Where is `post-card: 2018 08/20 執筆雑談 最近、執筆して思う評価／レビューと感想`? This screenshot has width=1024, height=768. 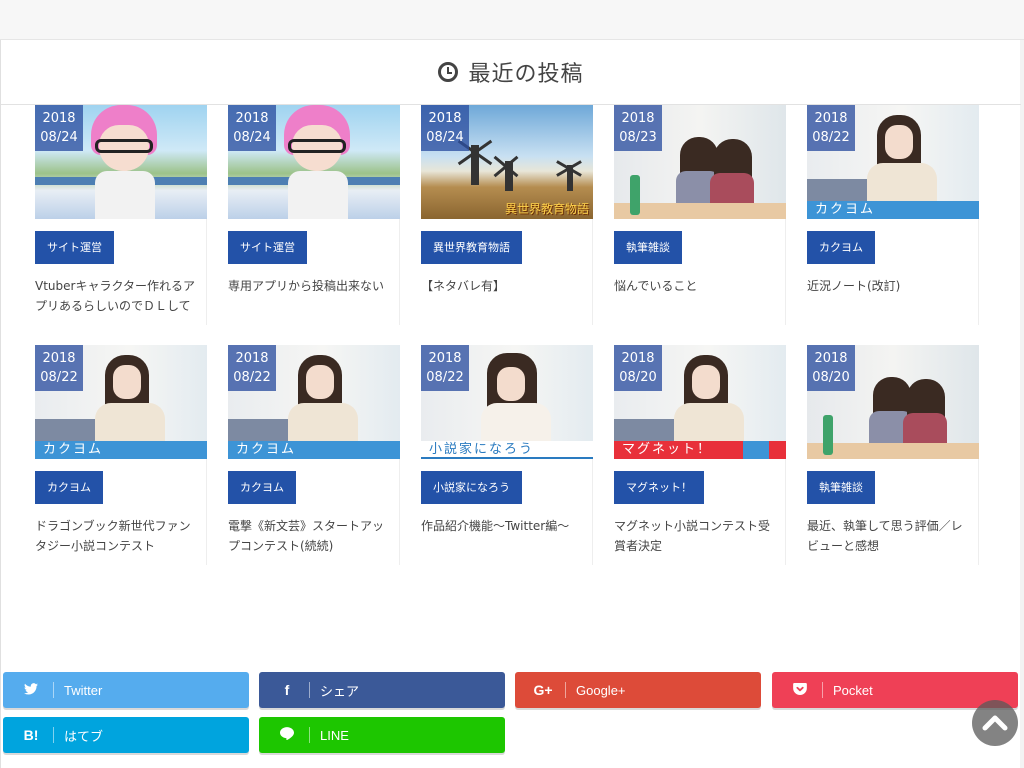 post-card: 2018 08/20 執筆雑談 最近、執筆して思う評価／レビューと感想 is located at coordinates (893, 455).